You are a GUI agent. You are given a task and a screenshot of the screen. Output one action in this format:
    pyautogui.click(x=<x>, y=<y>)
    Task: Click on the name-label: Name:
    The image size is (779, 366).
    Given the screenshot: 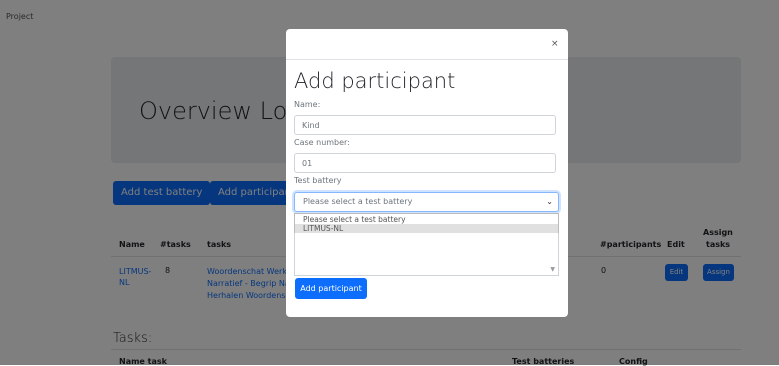 What is the action you would take?
    pyautogui.click(x=307, y=104)
    